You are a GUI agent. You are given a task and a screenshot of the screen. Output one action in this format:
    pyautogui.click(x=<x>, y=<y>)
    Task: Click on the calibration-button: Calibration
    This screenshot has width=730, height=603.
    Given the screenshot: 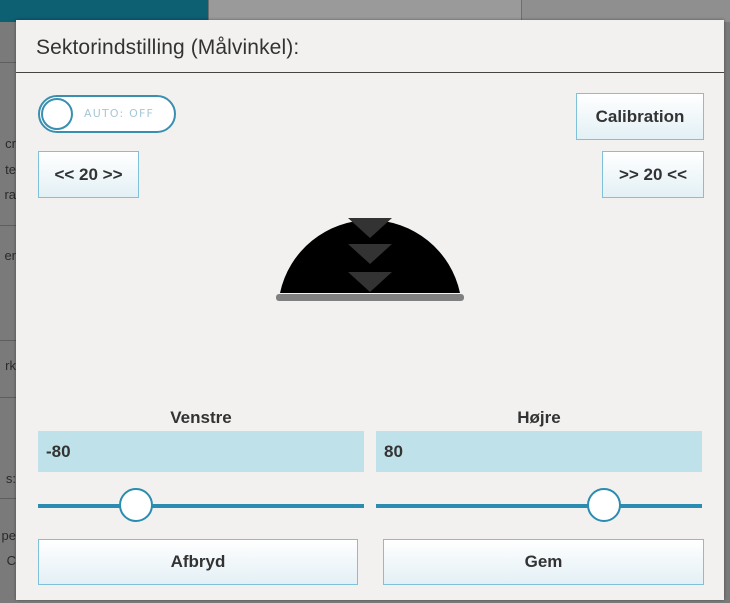 What is the action you would take?
    pyautogui.click(x=640, y=116)
    